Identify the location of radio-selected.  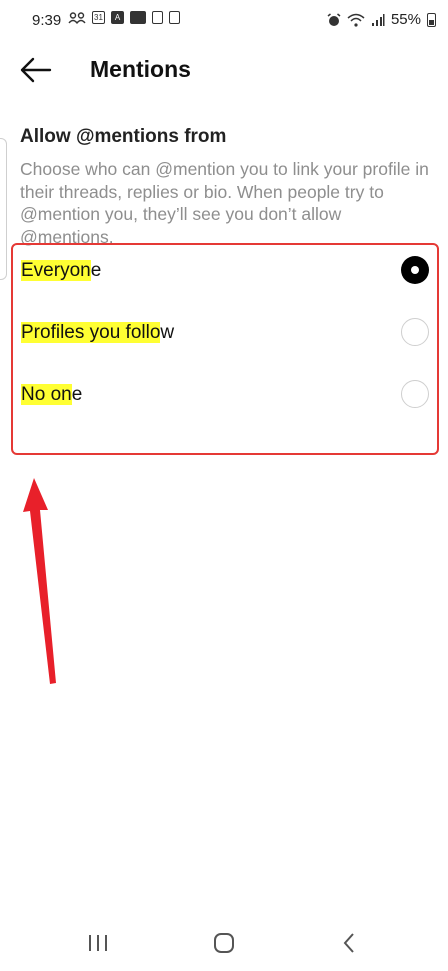
(415, 270).